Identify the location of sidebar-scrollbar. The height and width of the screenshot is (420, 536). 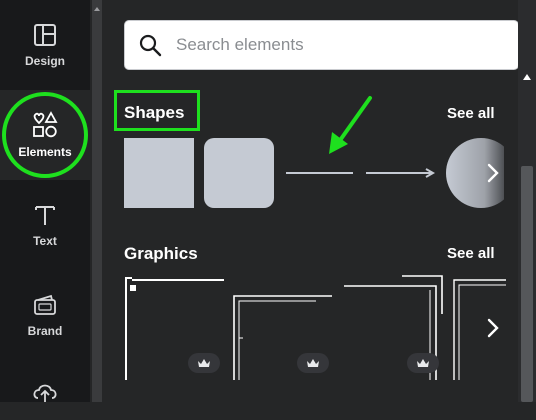
(97, 201).